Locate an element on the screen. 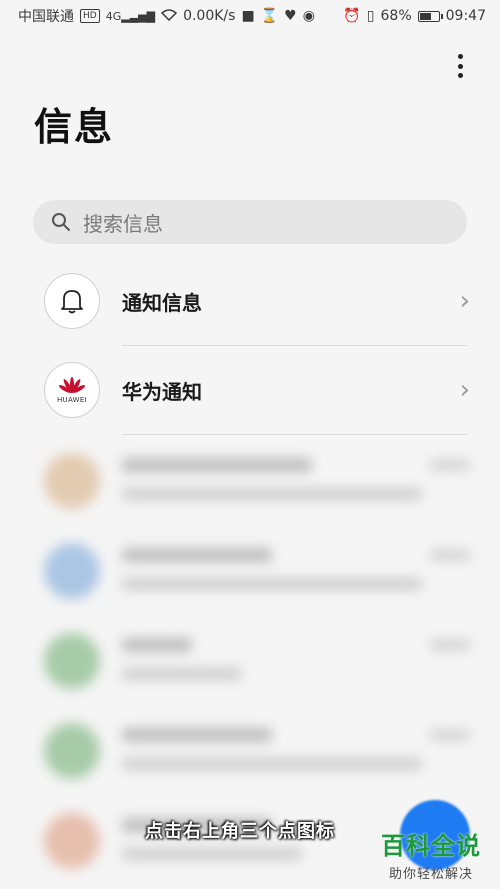 This screenshot has height=889, width=500. app-icon: ◉ is located at coordinates (308, 16).